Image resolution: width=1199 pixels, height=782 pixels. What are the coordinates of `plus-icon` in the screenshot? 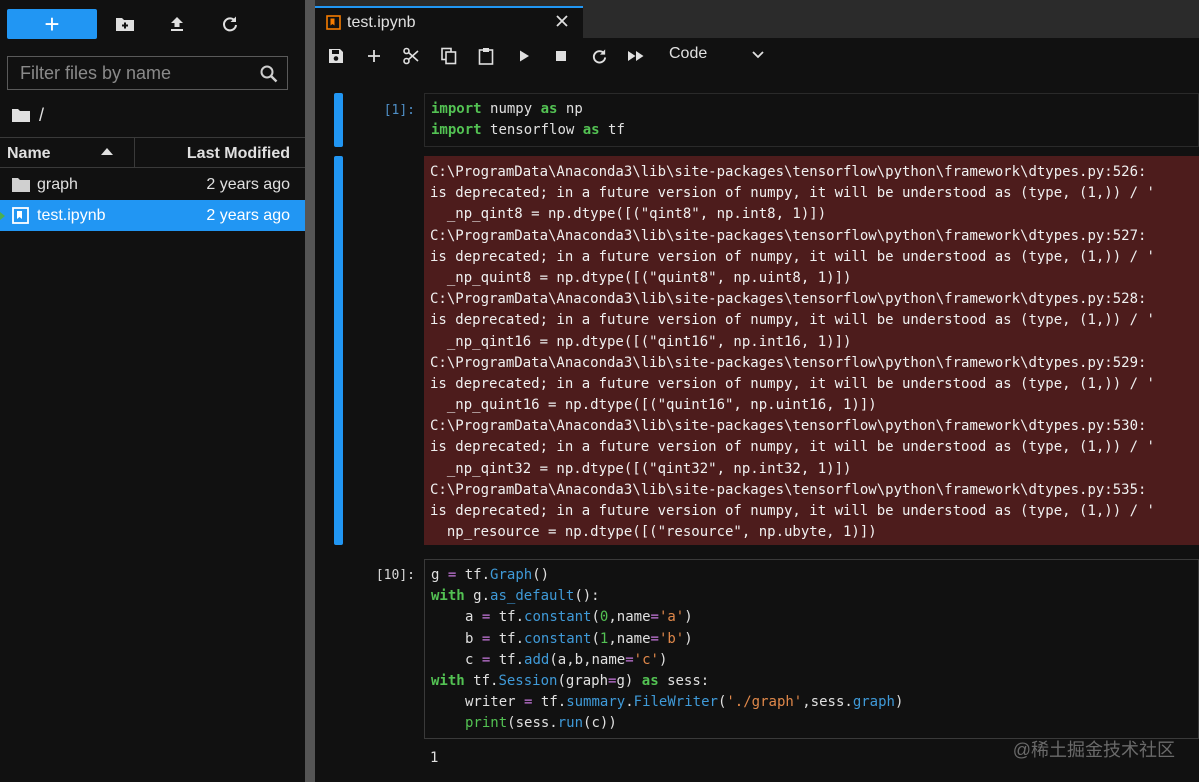 It's located at (374, 56).